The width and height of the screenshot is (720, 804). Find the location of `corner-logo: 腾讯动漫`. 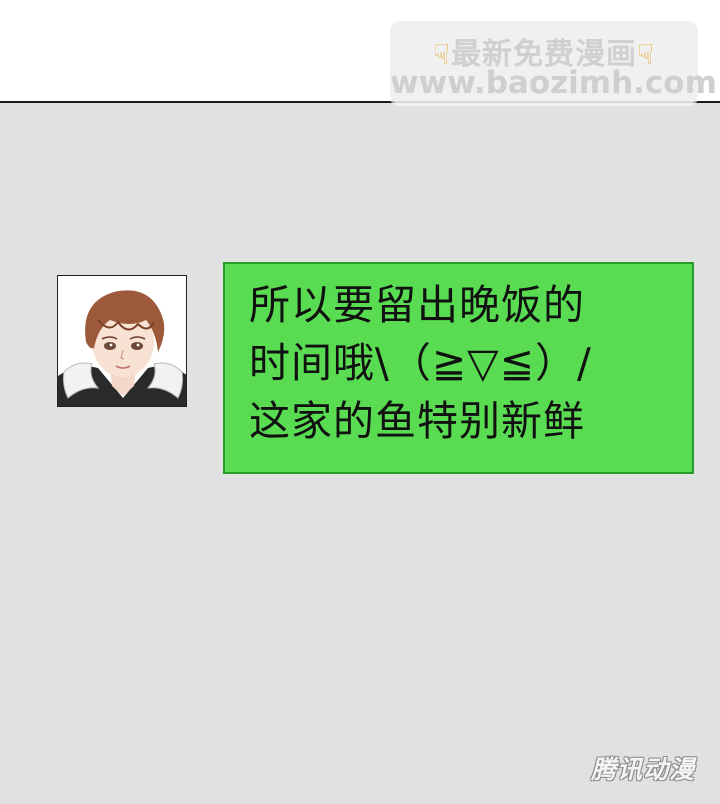

corner-logo: 腾讯动漫 is located at coordinates (642, 769).